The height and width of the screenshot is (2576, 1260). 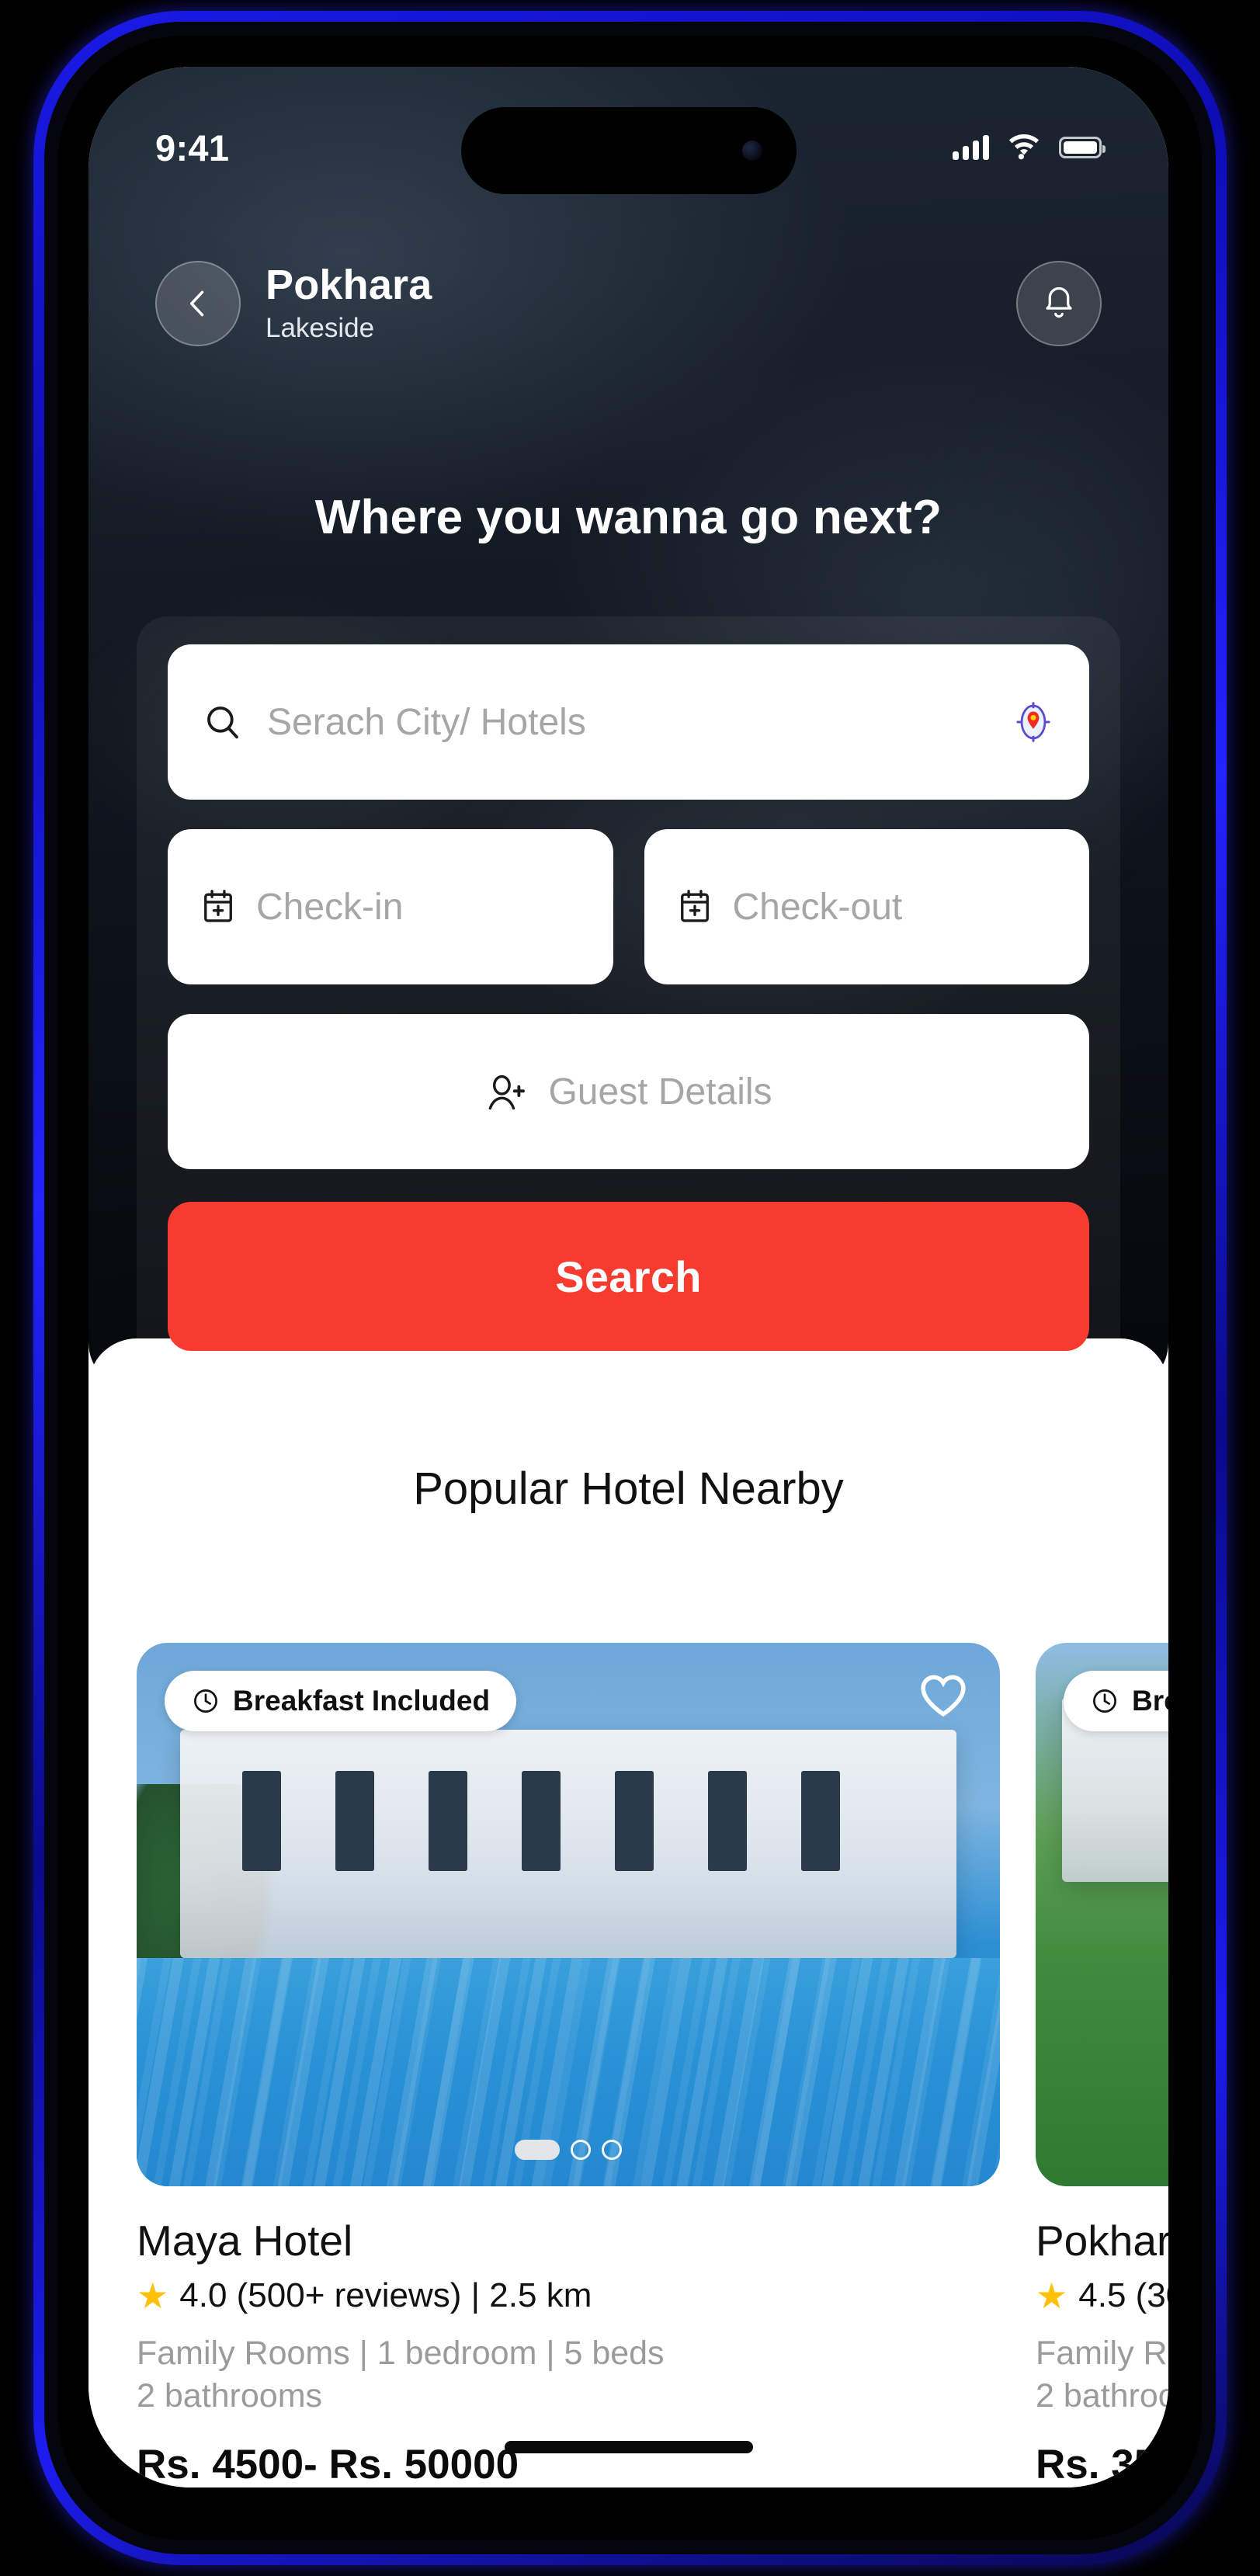 I want to click on status-bar-icons, so click(x=1029, y=147).